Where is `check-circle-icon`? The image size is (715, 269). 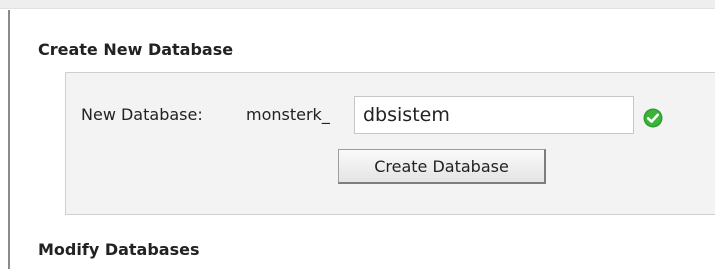
check-circle-icon is located at coordinates (653, 118).